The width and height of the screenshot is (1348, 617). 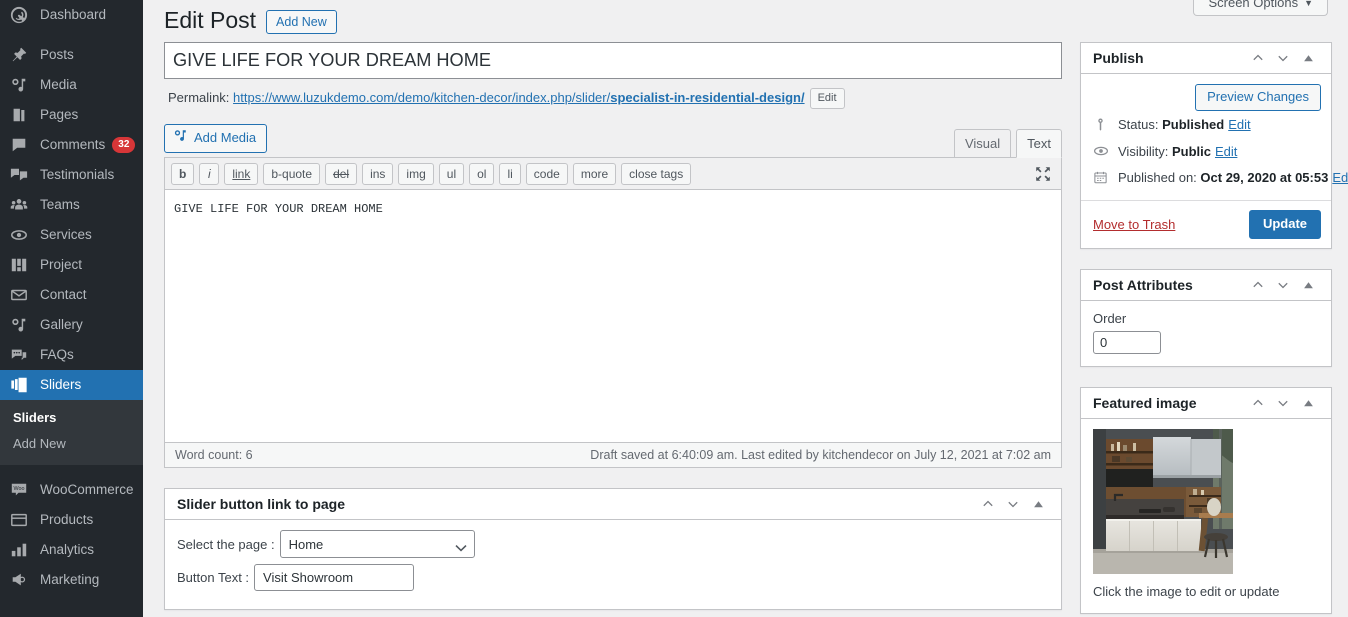 I want to click on sidebar-item-pages: Pages, so click(x=71, y=115).